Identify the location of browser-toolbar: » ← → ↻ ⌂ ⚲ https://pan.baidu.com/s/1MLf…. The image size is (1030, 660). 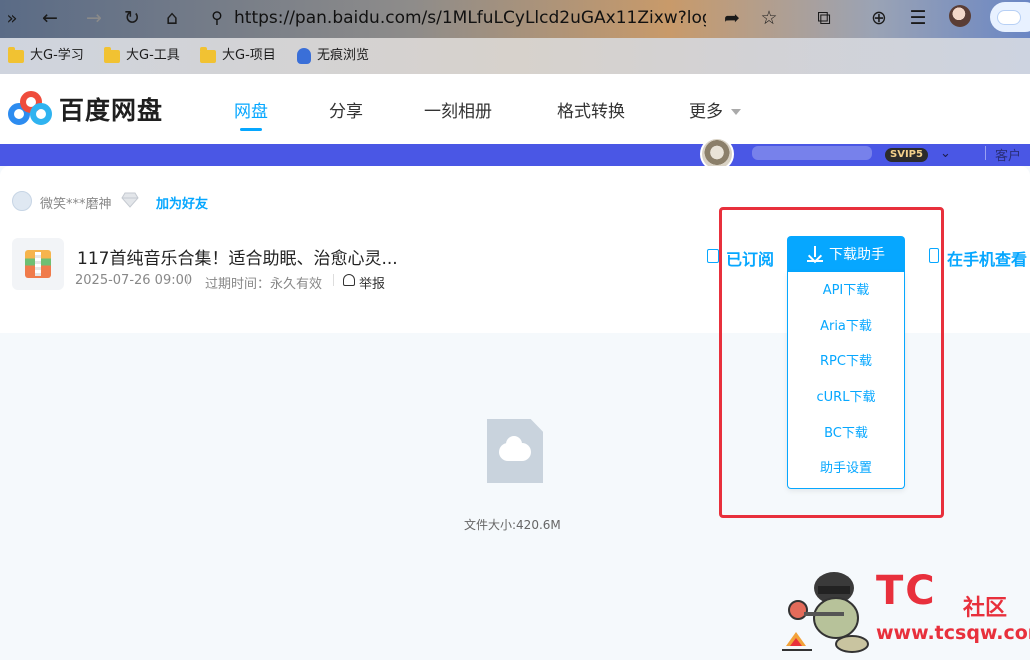
(515, 19).